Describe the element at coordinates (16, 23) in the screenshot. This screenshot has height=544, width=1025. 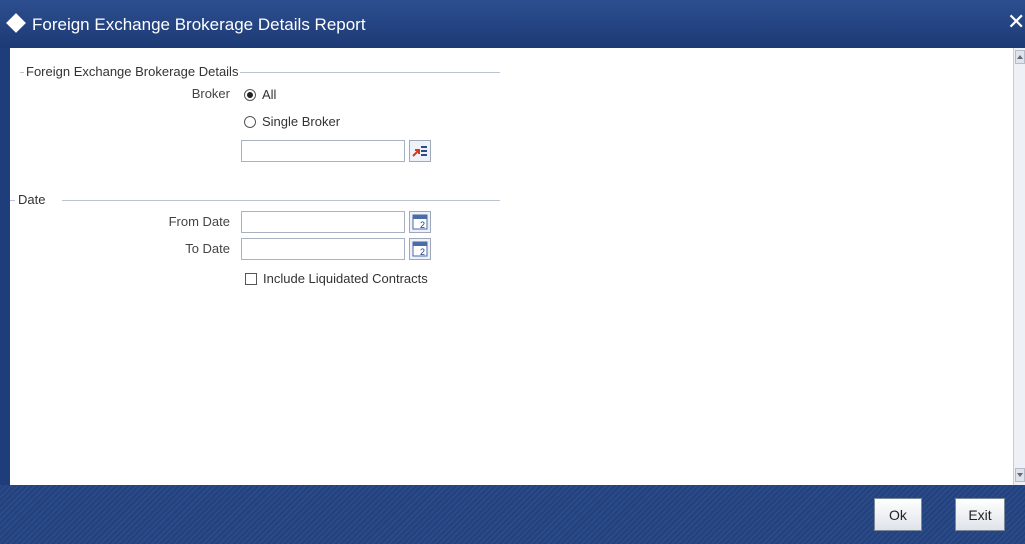
I see `window-diamond-icon` at that location.